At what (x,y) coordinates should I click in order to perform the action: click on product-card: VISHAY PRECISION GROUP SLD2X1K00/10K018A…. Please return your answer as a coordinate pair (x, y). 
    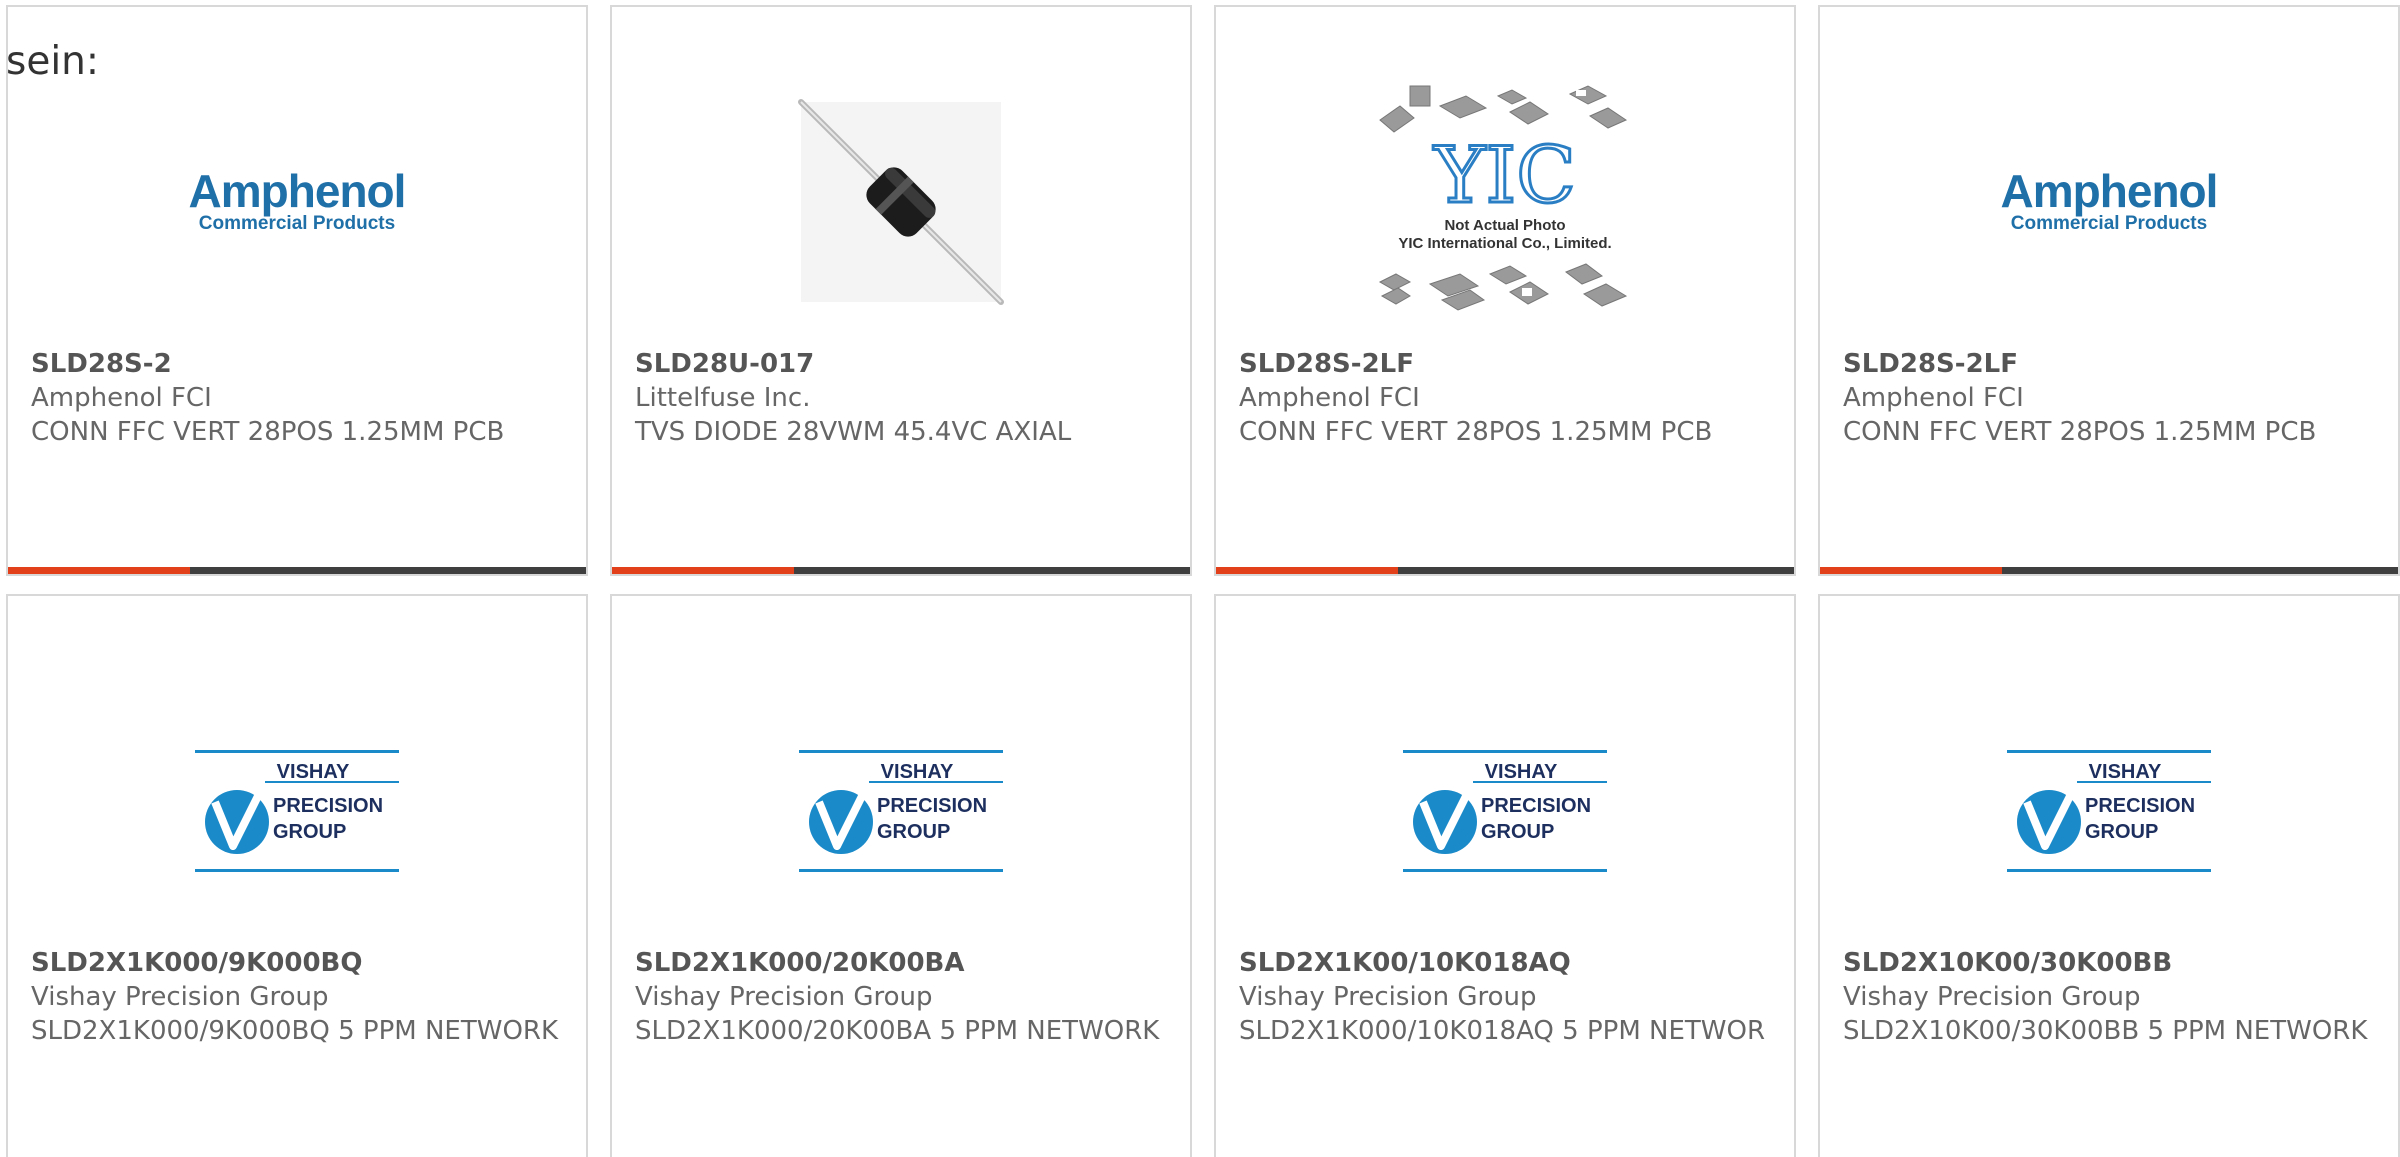
    Looking at the image, I should click on (1505, 875).